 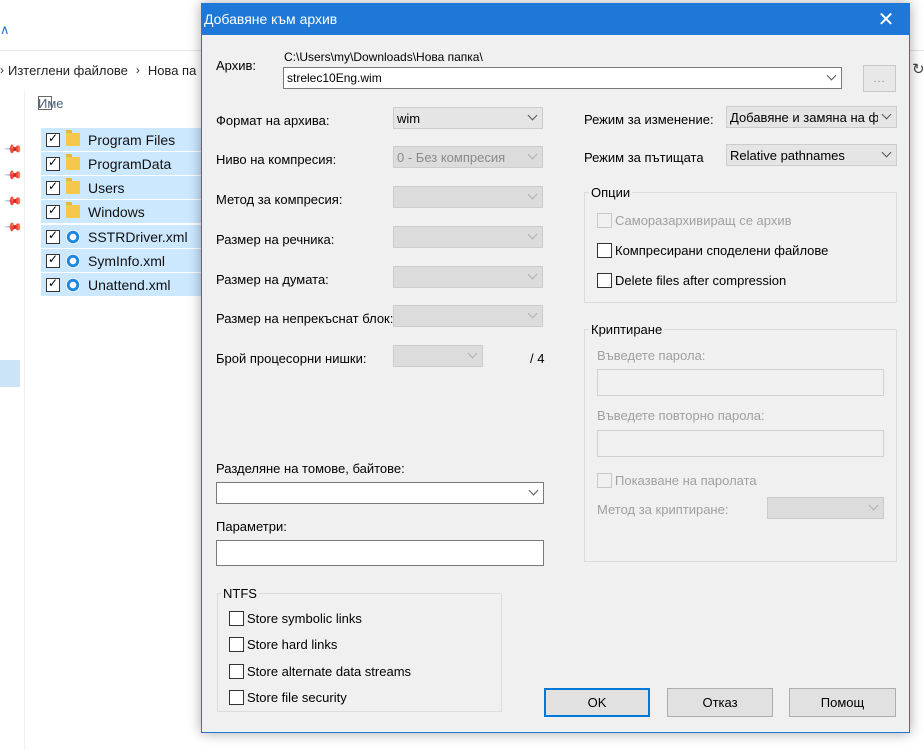 I want to click on delete-after-checkbox: Delete files after compression, so click(x=691, y=280).